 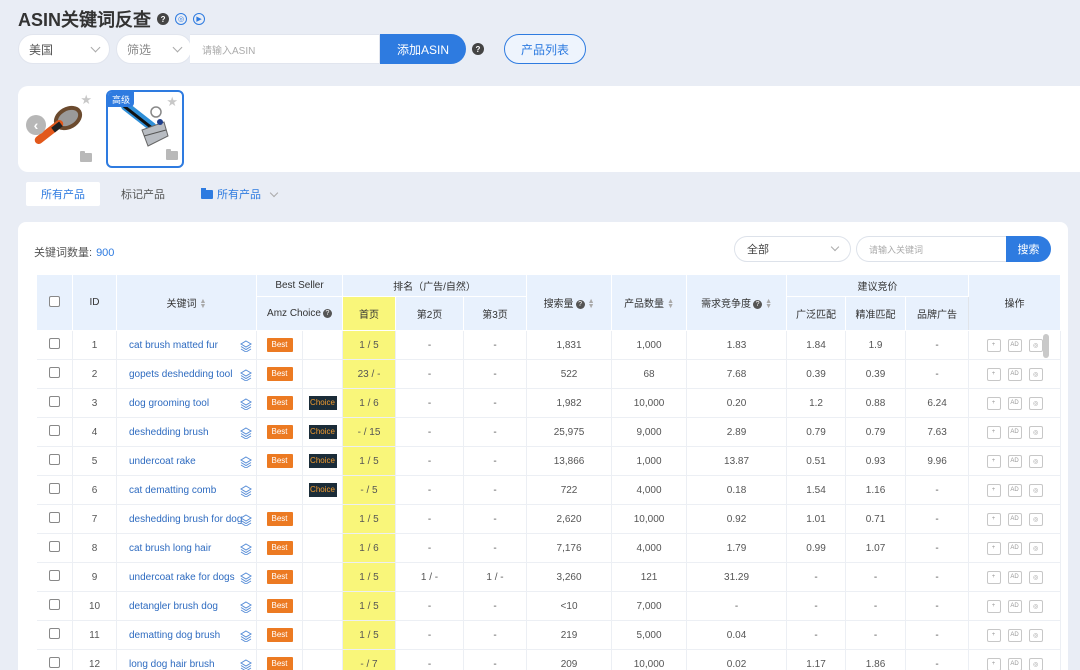 What do you see at coordinates (737, 302) in the screenshot?
I see `competition-header: 需求竞争度? ▲ ▼` at bounding box center [737, 302].